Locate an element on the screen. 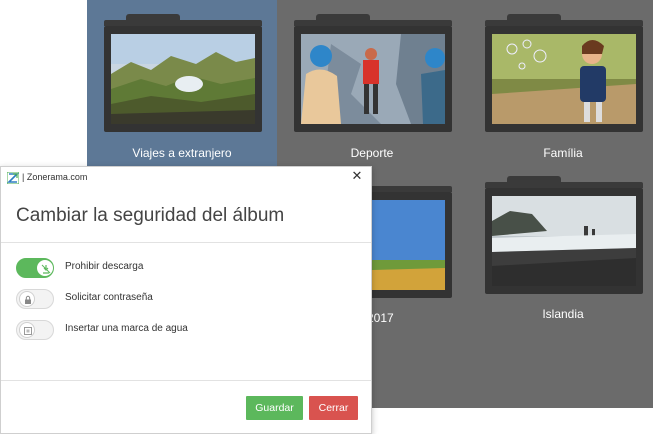  option-prohibit-download: Prohibir descarga is located at coordinates (186, 269).